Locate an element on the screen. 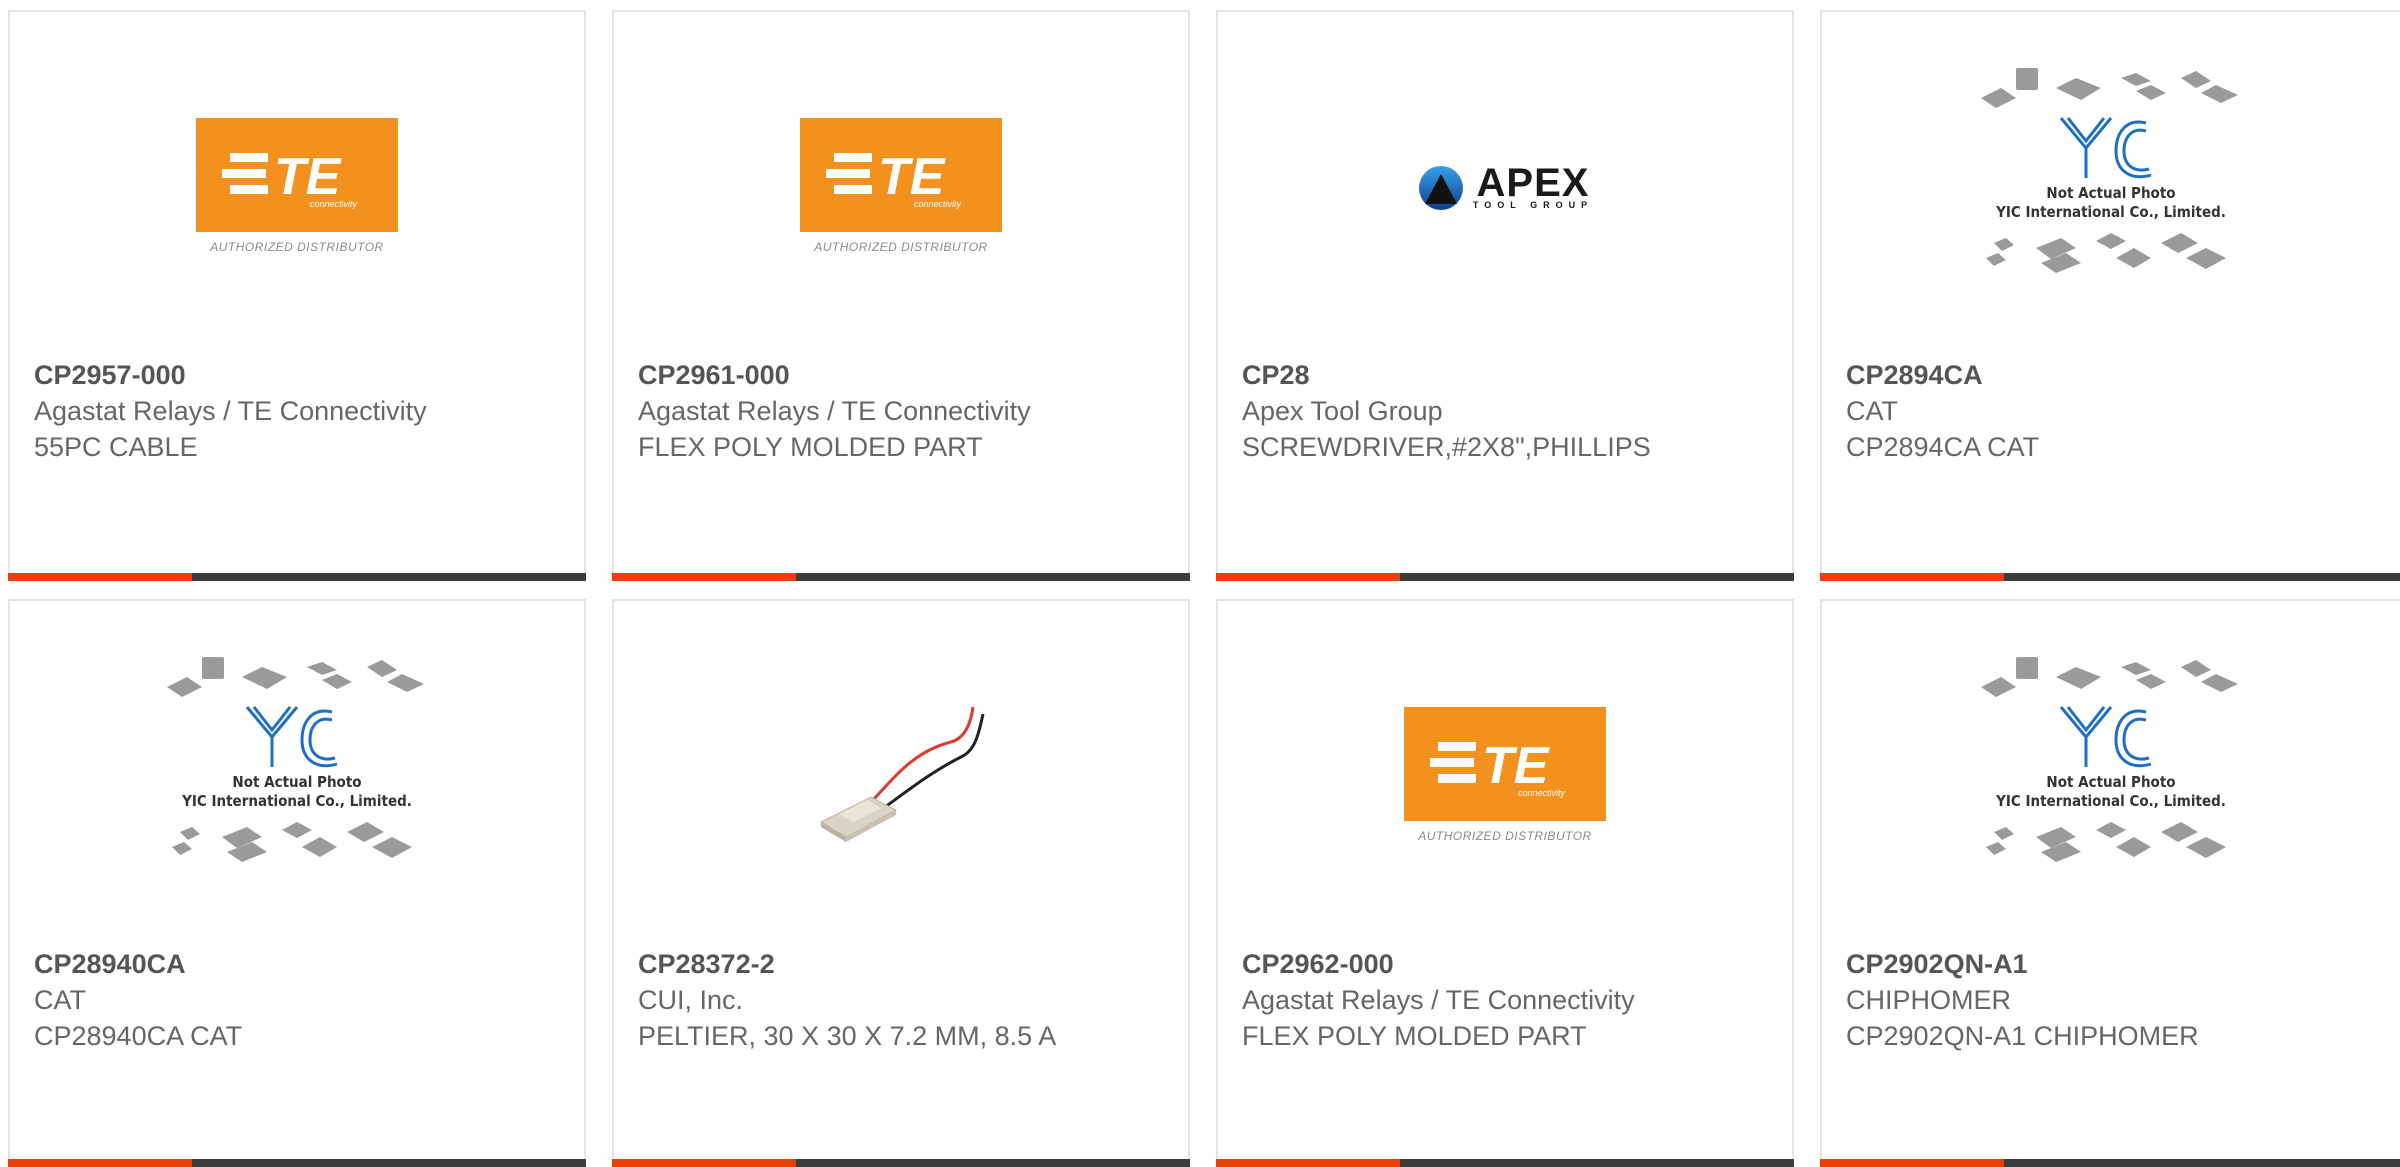  description: CP2894CA CAT is located at coordinates (1943, 447).